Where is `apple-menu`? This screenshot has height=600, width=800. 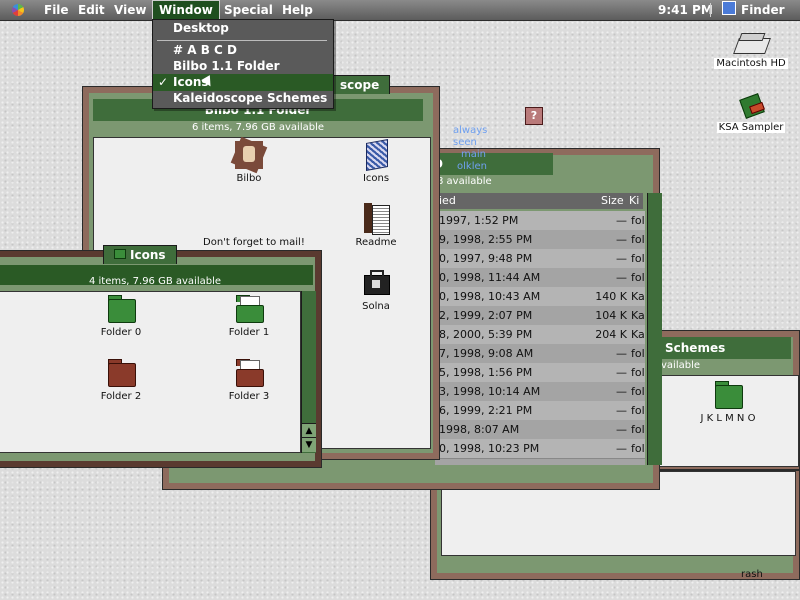 apple-menu is located at coordinates (22, 10).